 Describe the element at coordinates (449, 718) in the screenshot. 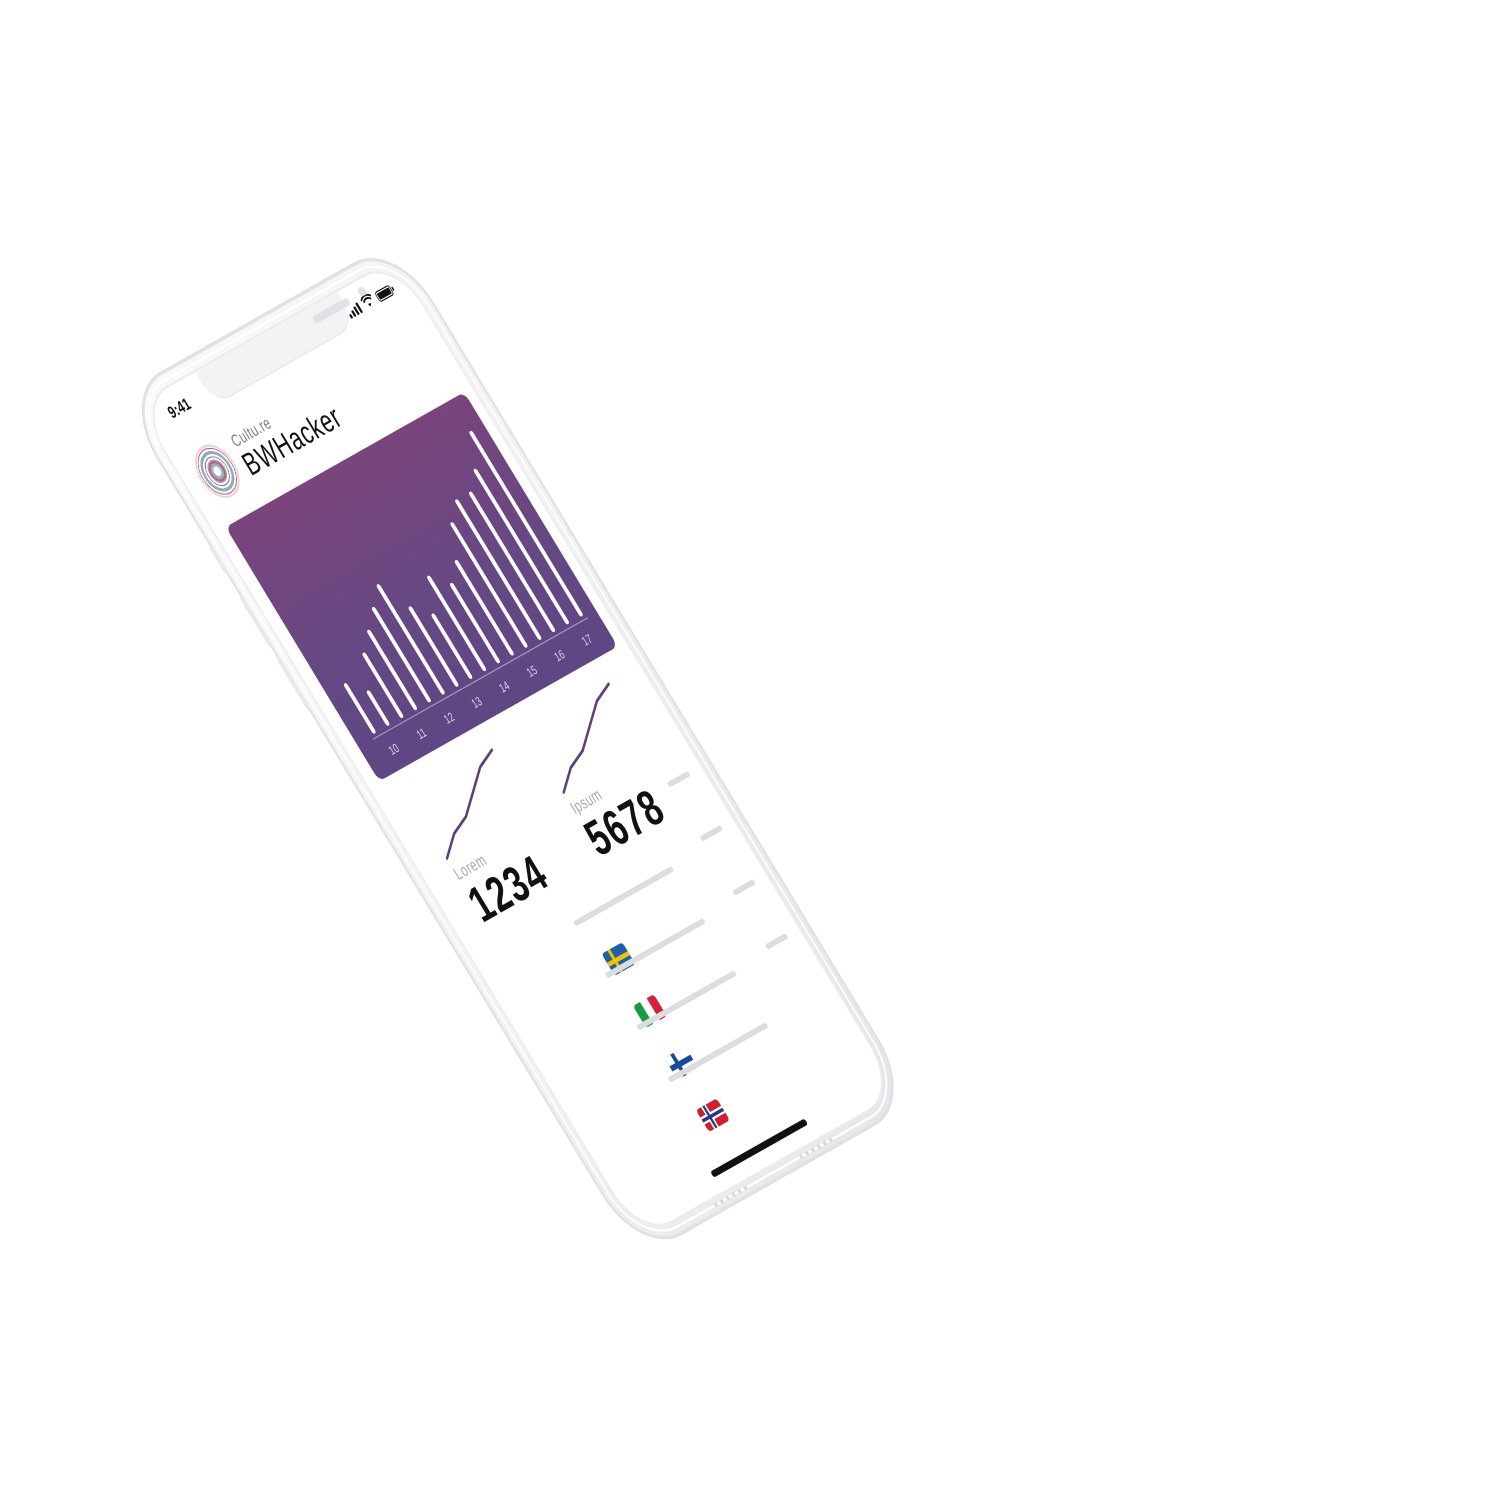

I see `x-tick-label: 12` at that location.